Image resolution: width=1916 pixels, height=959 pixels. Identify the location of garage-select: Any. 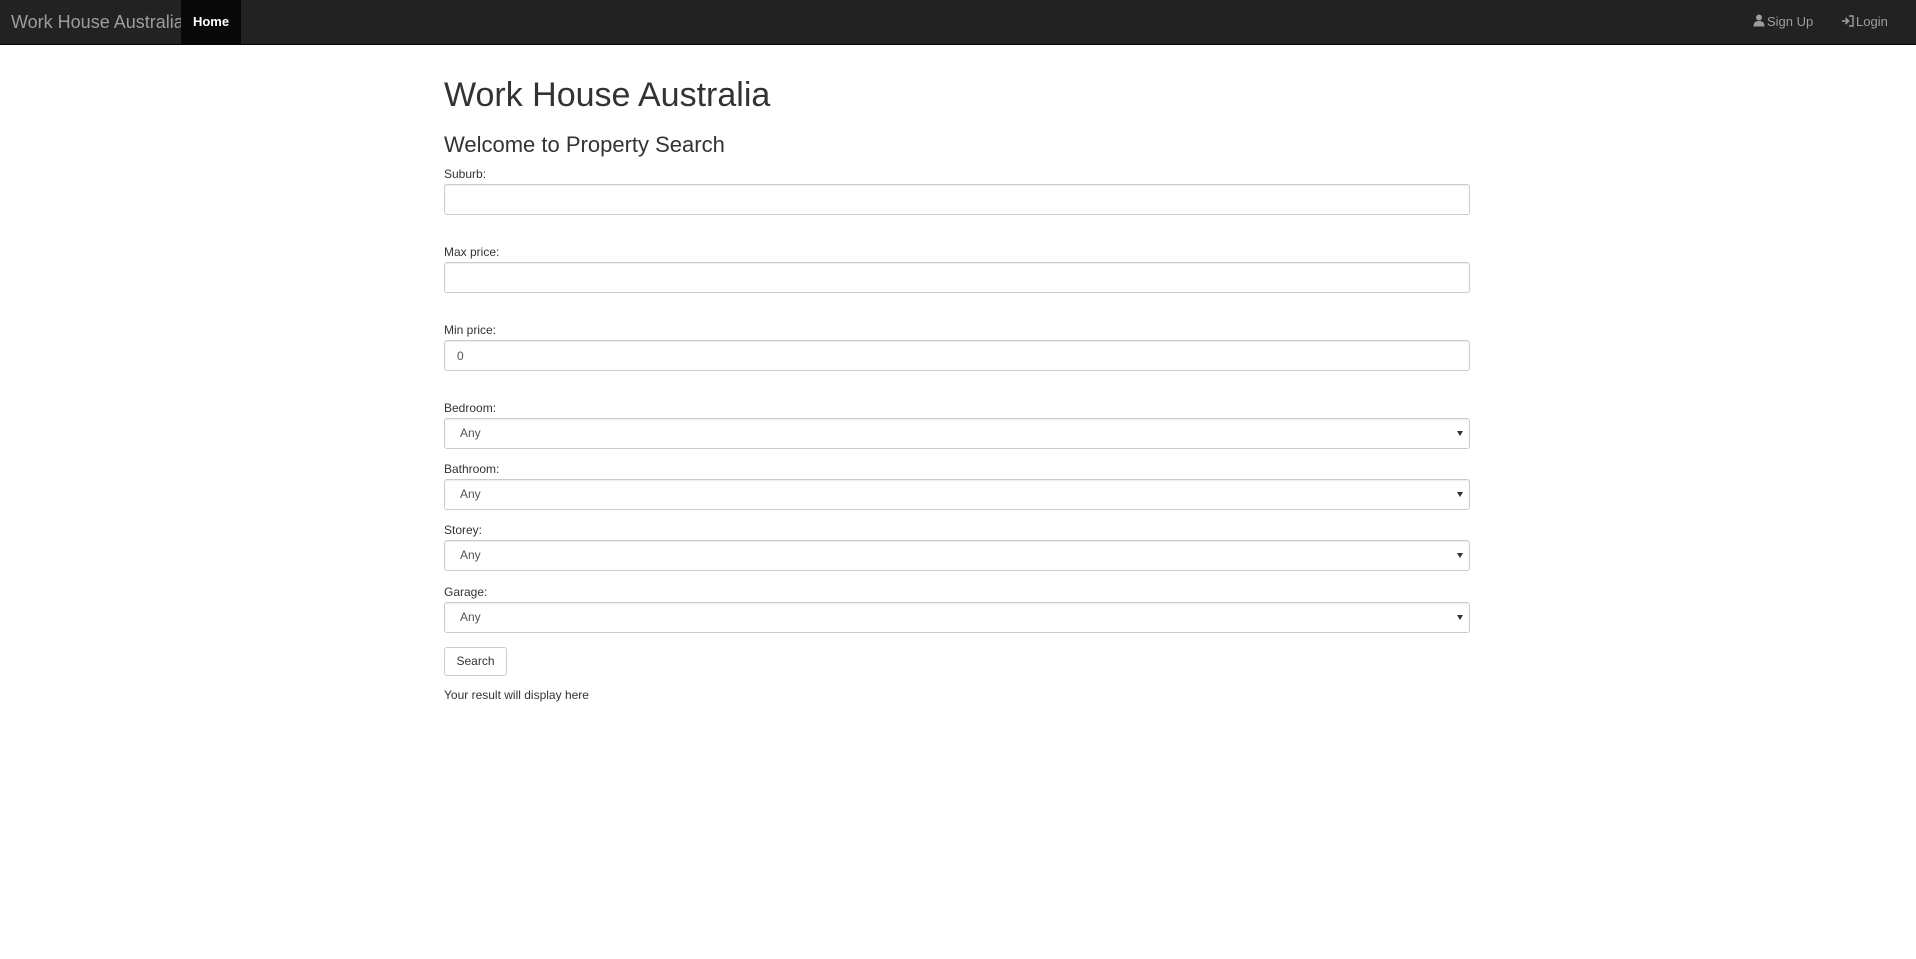
(957, 617).